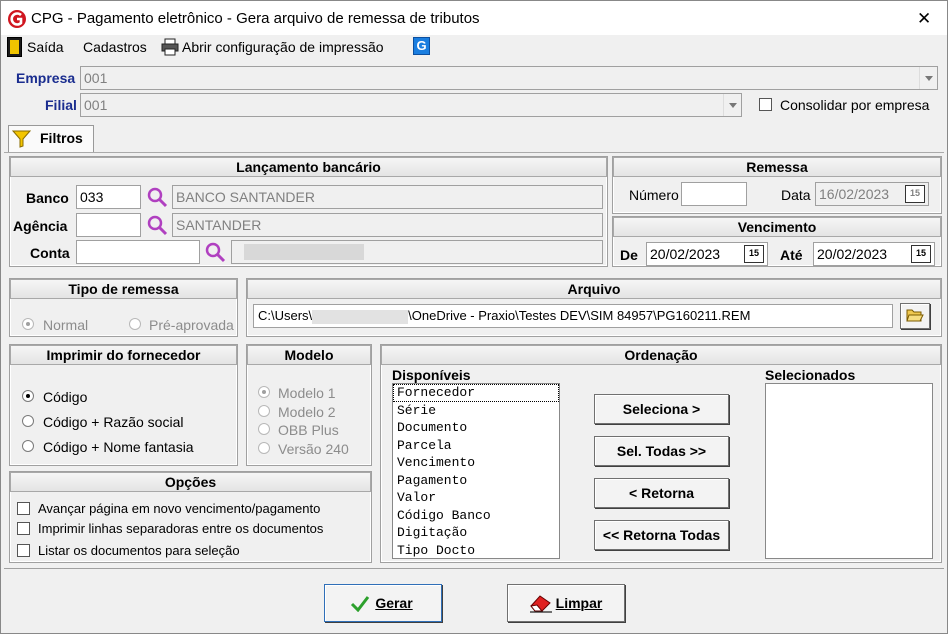 This screenshot has width=948, height=634. Describe the element at coordinates (394, 603) in the screenshot. I see `gerar-label: Gerar` at that location.